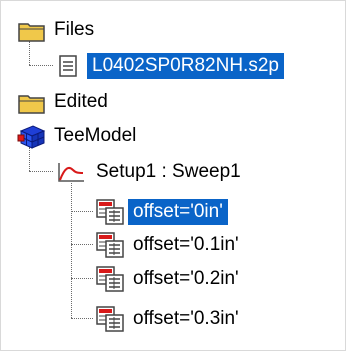  I want to click on tree-node-offset-03: offset='0.3in', so click(151, 319).